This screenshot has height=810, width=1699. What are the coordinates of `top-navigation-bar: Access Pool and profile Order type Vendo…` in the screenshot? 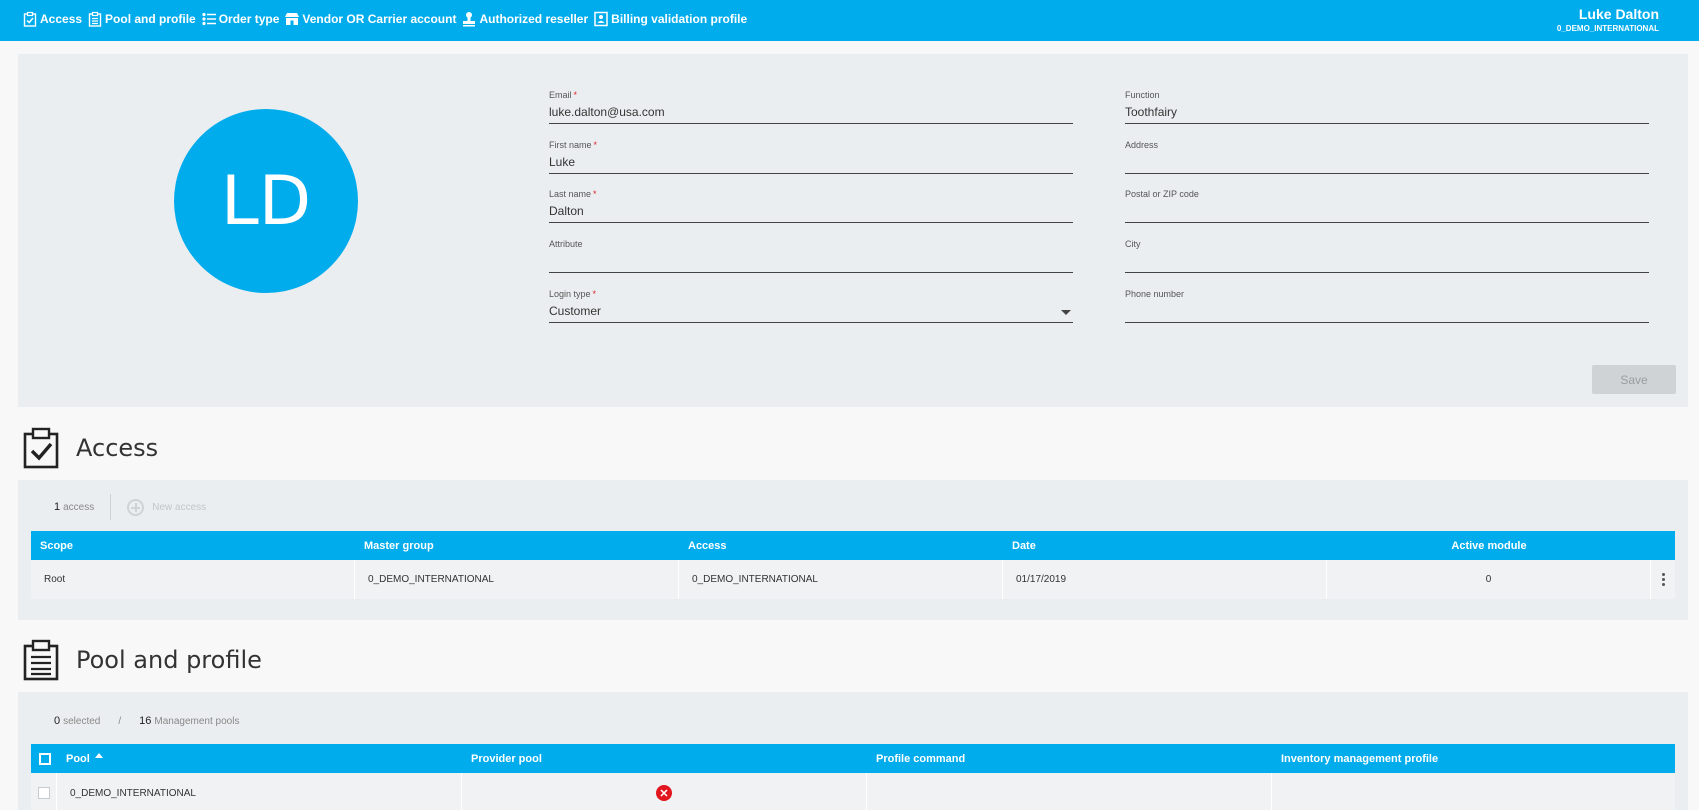 It's located at (849, 20).